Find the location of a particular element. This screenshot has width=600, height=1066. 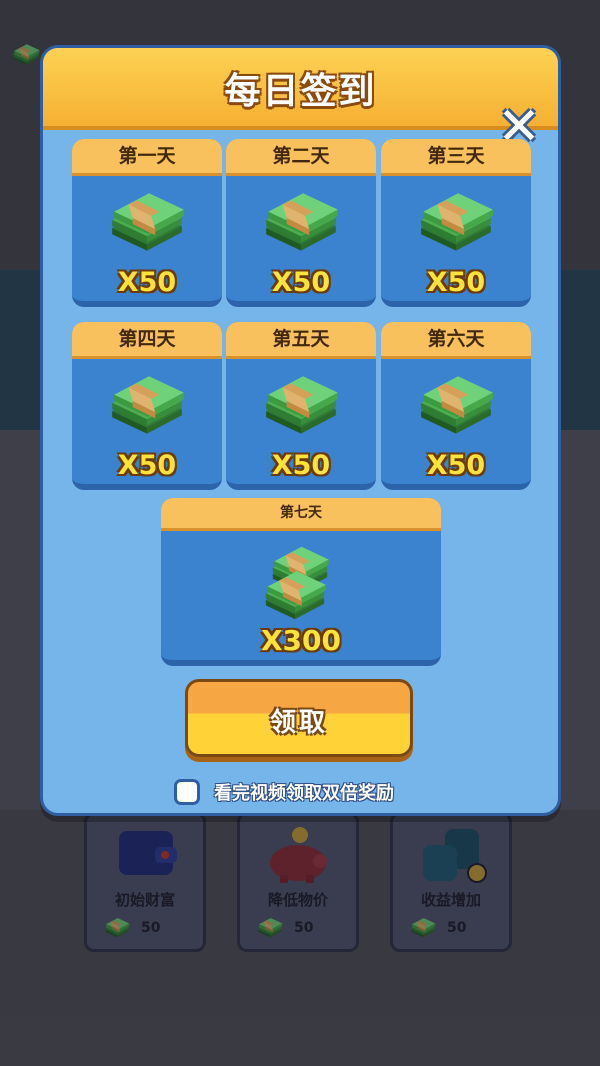

day-card-6: 第六天 X50 is located at coordinates (456, 406).